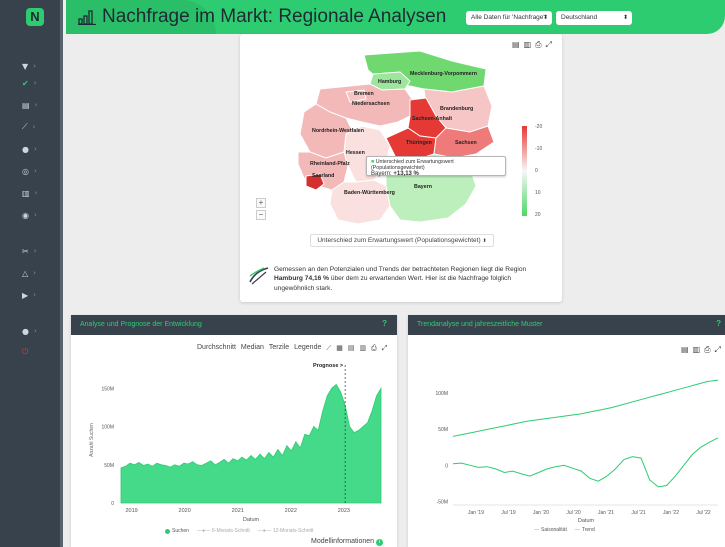 The width and height of the screenshot is (725, 547). What do you see at coordinates (38, 251) in the screenshot?
I see `sidebar-item-tools: ✂ ›` at bounding box center [38, 251].